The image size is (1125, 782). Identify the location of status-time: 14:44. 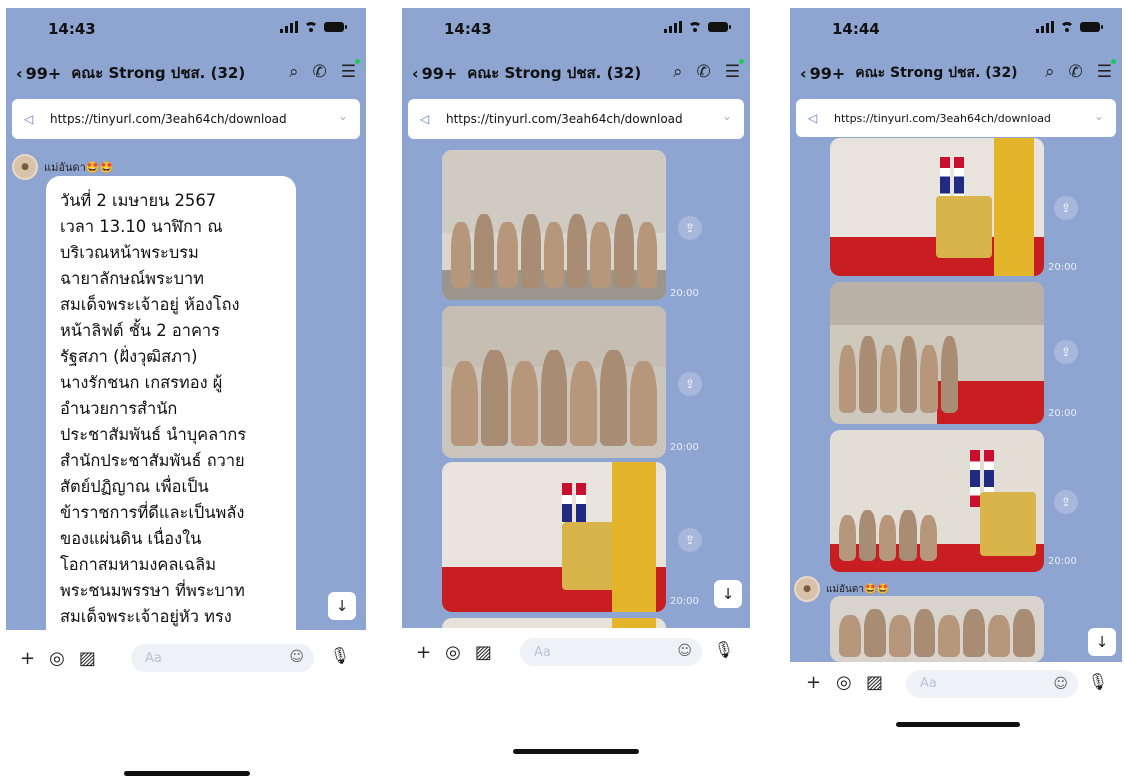
(856, 29).